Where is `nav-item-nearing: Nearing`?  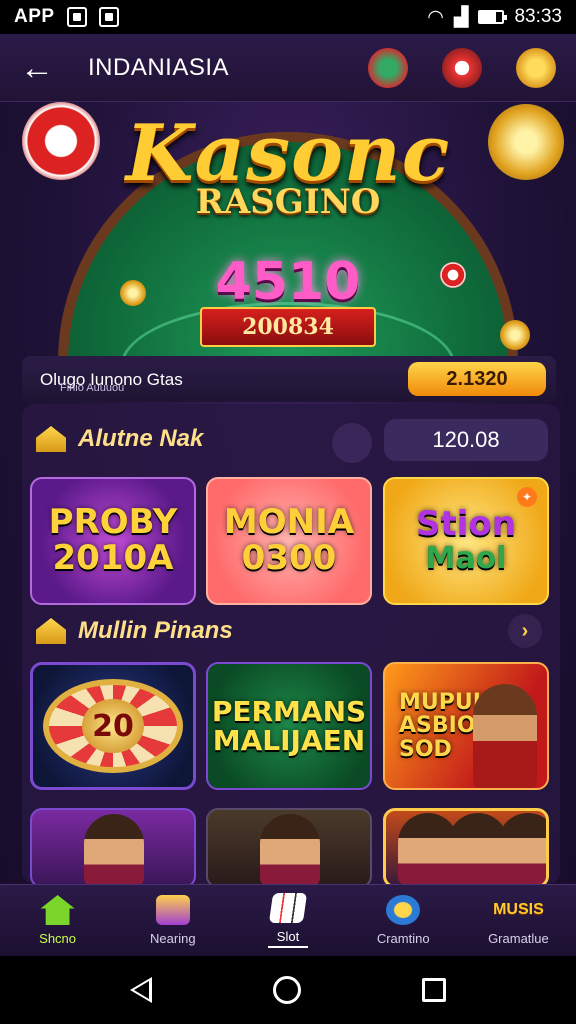
nav-item-nearing: Nearing is located at coordinates (172, 920).